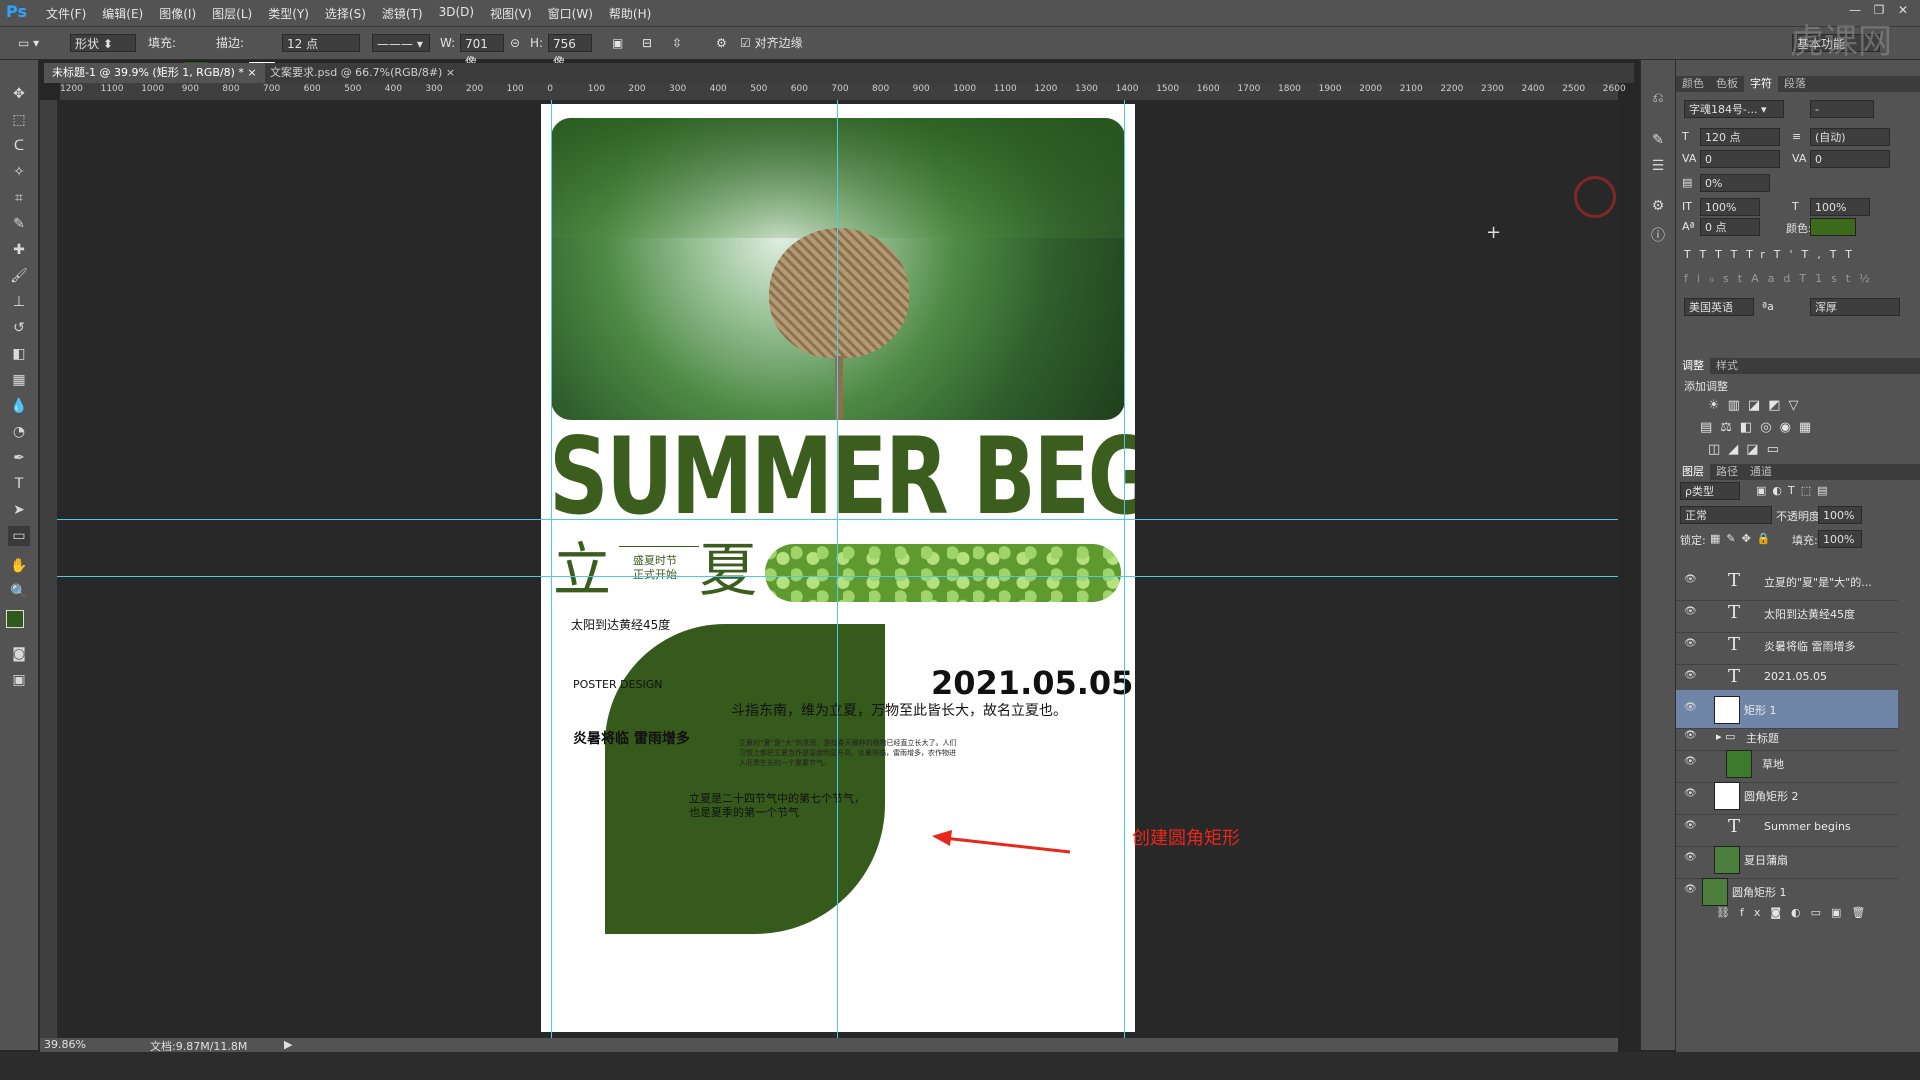 Image resolution: width=1920 pixels, height=1080 pixels. I want to click on hand-tool-icon: ✋, so click(19, 566).